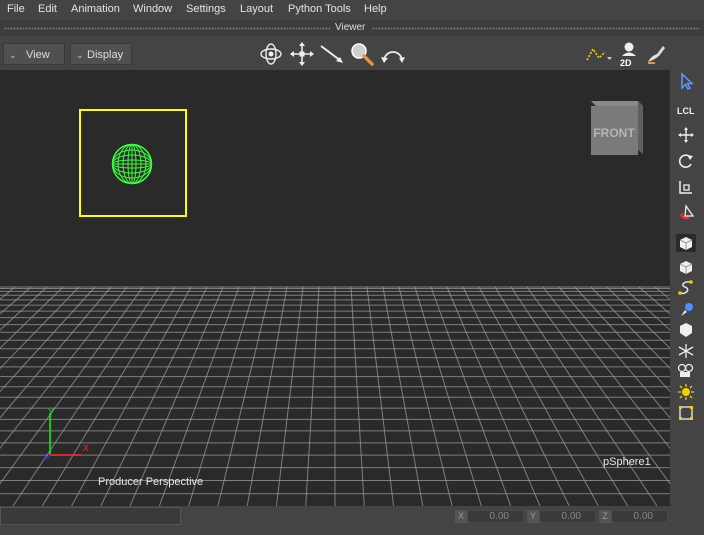 The width and height of the screenshot is (704, 535). I want to click on menu-animation: Animation, so click(95, 9).